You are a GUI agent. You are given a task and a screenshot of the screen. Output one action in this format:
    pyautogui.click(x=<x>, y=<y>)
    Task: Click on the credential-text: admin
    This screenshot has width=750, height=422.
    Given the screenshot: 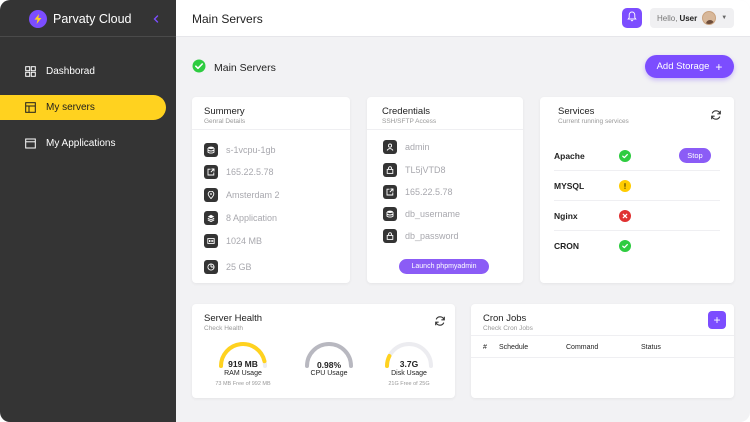 What is the action you would take?
    pyautogui.click(x=417, y=147)
    